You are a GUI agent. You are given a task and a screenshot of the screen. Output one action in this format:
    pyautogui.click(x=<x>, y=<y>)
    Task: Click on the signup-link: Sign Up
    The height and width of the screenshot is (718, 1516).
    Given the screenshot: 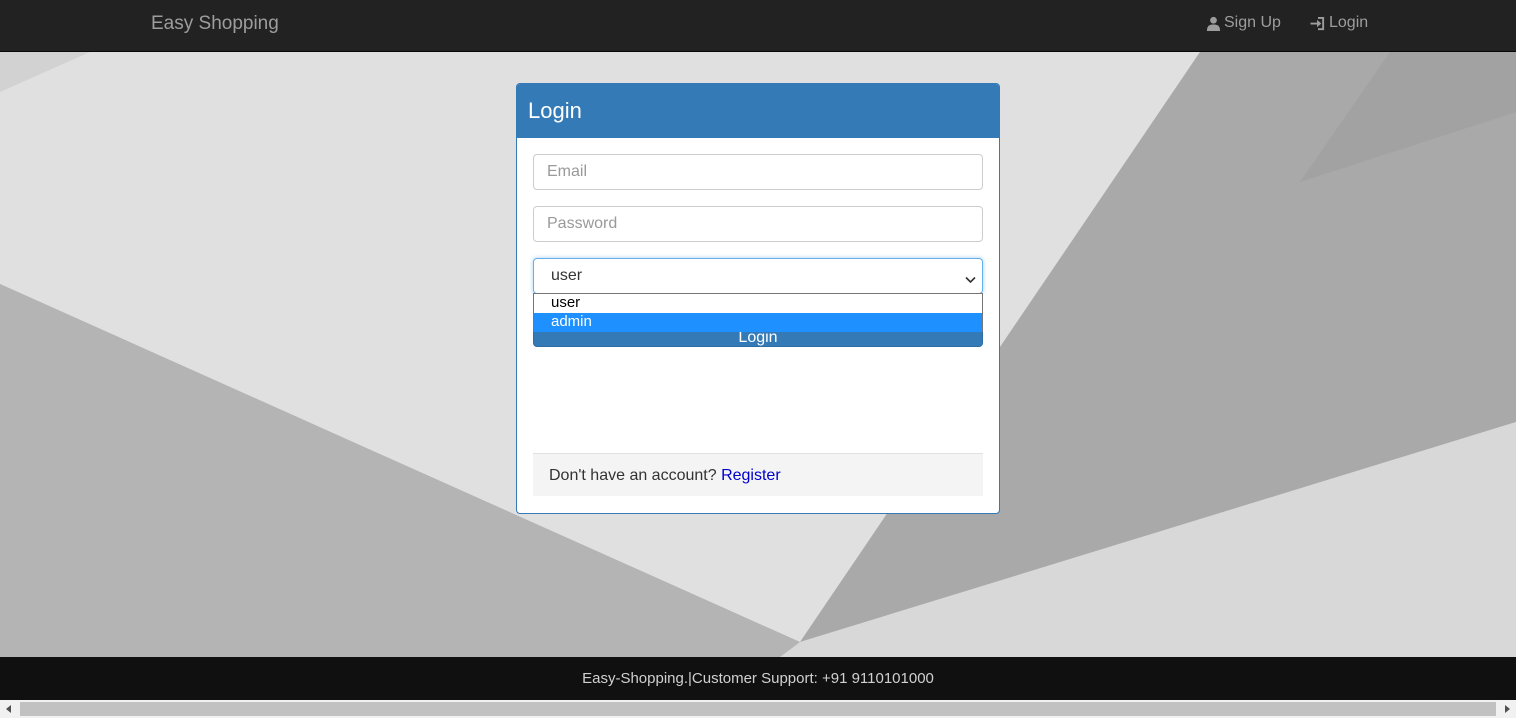 What is the action you would take?
    pyautogui.click(x=1243, y=23)
    